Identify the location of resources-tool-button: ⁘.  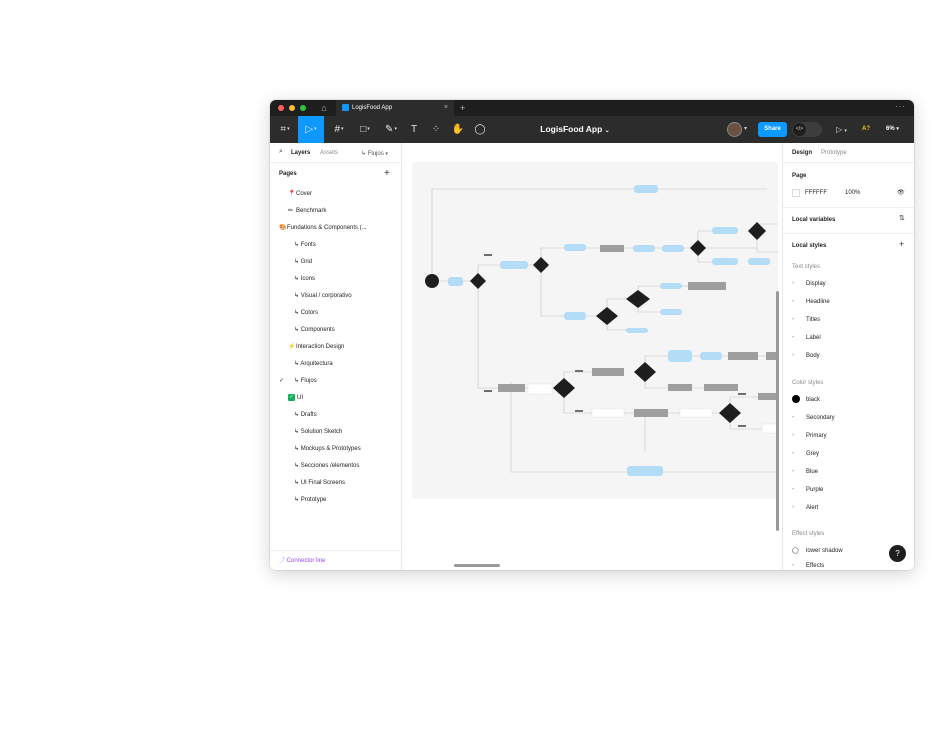
(436, 129).